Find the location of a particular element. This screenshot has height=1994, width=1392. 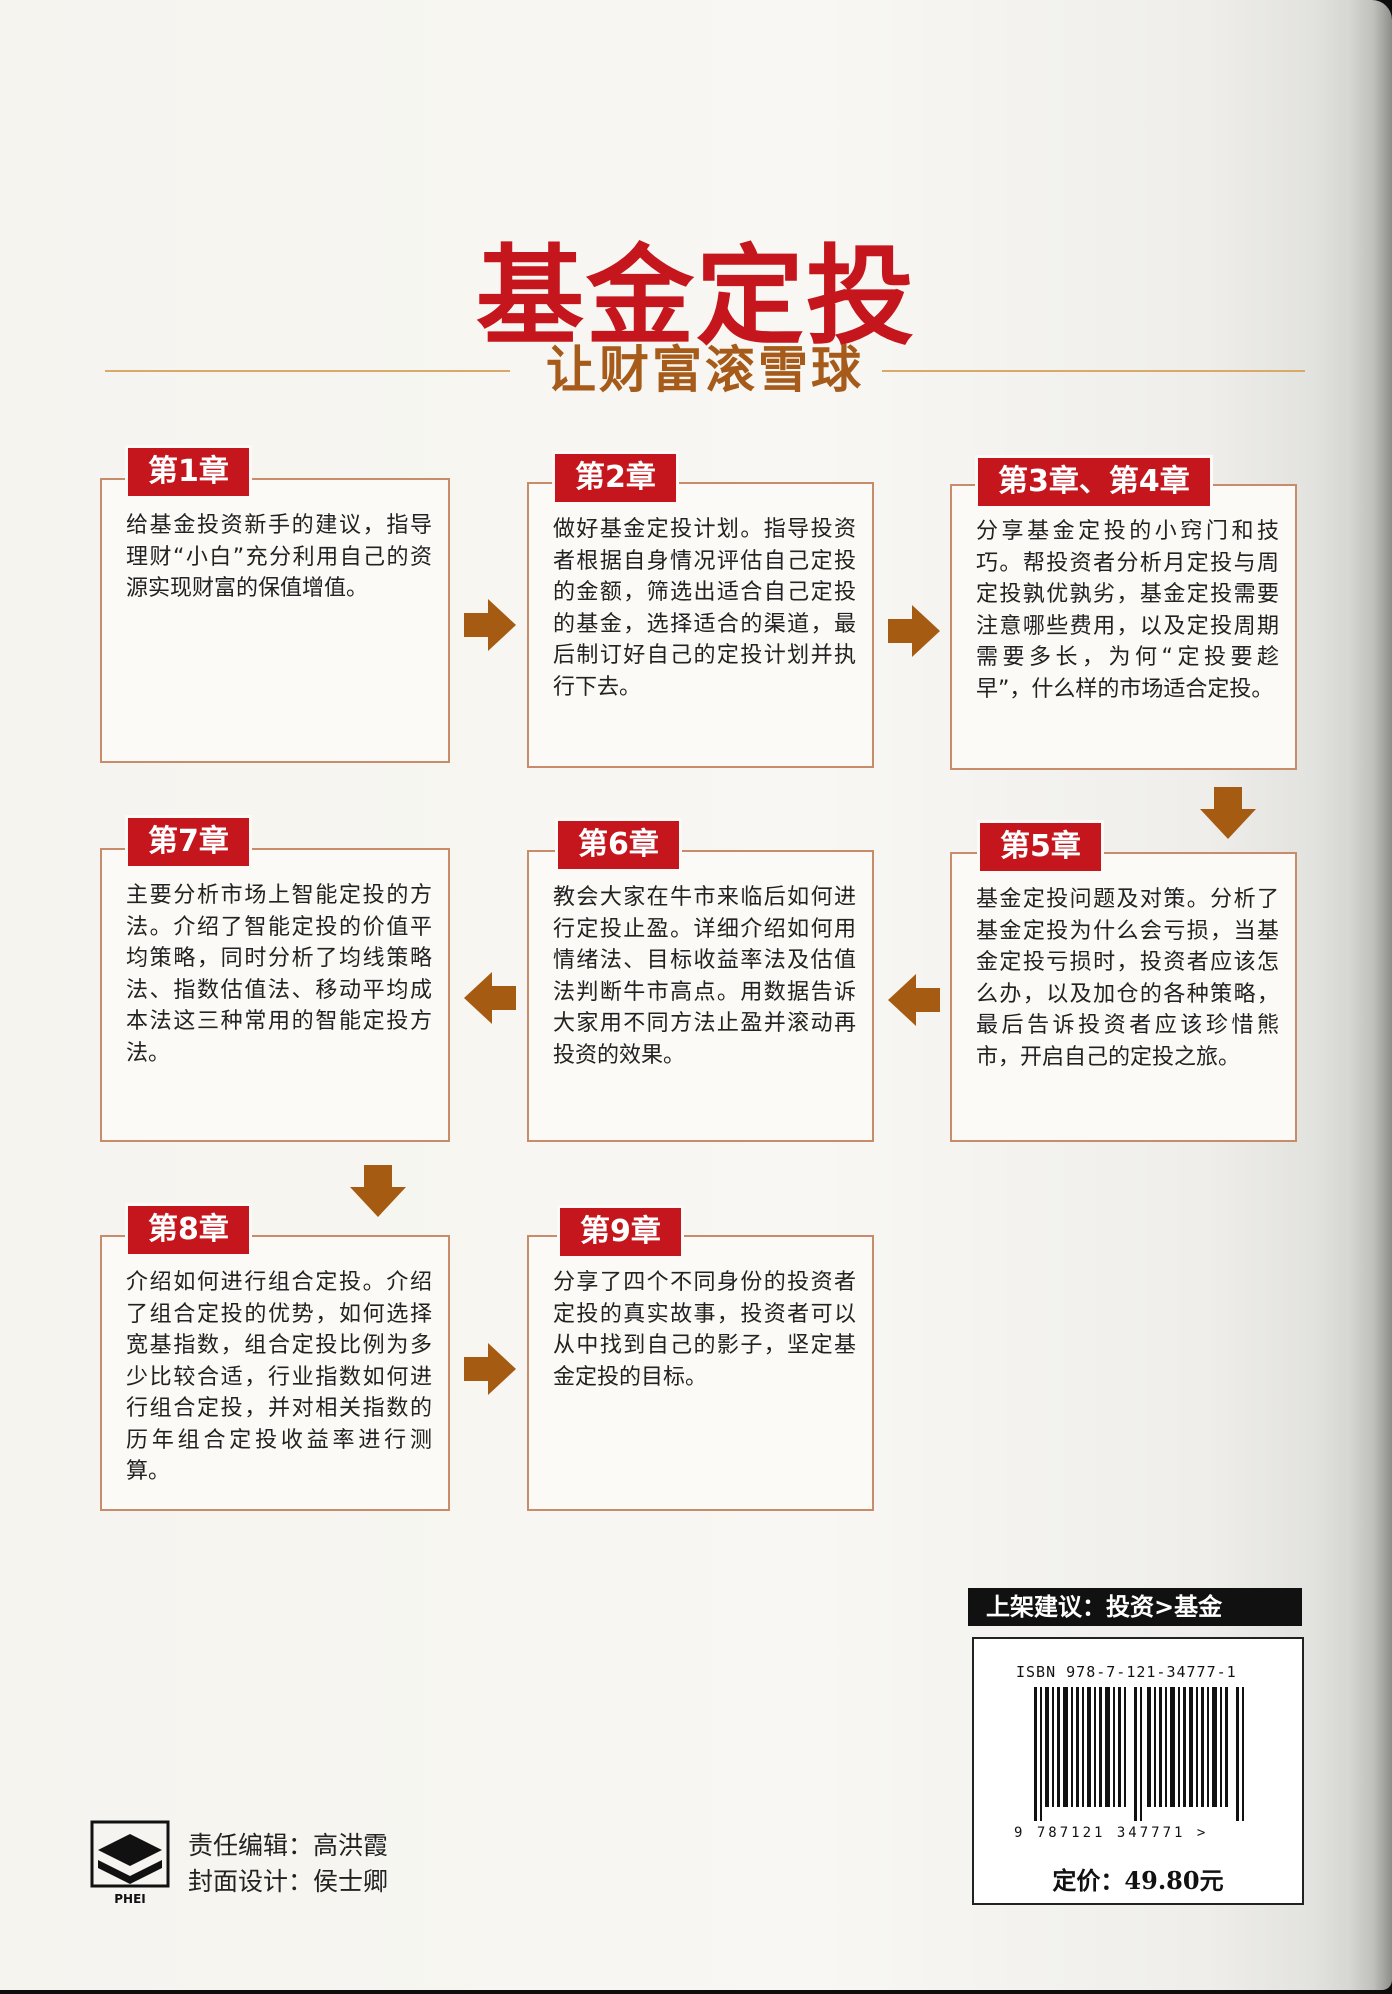

chapter-text-1: 给基金投资新手的建议，指导理财“小白”充分利用自己的资源实现财富的保值增值。 is located at coordinates (279, 557).